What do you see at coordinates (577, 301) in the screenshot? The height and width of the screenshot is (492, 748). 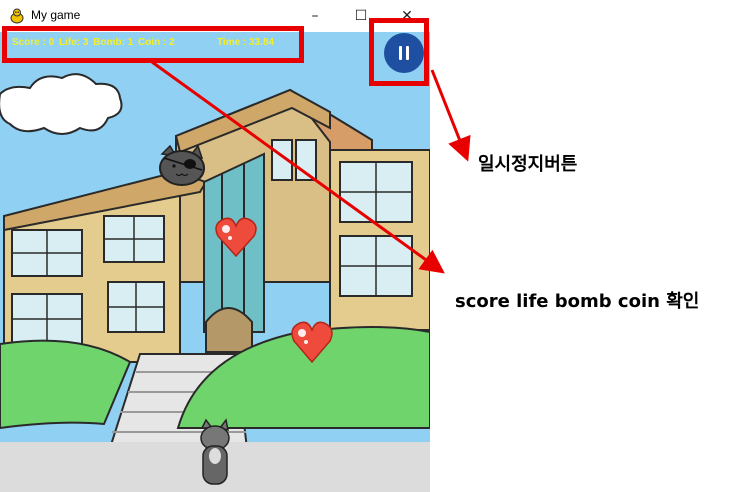 I see `stats-annotation: score life bomb coin 확인` at bounding box center [577, 301].